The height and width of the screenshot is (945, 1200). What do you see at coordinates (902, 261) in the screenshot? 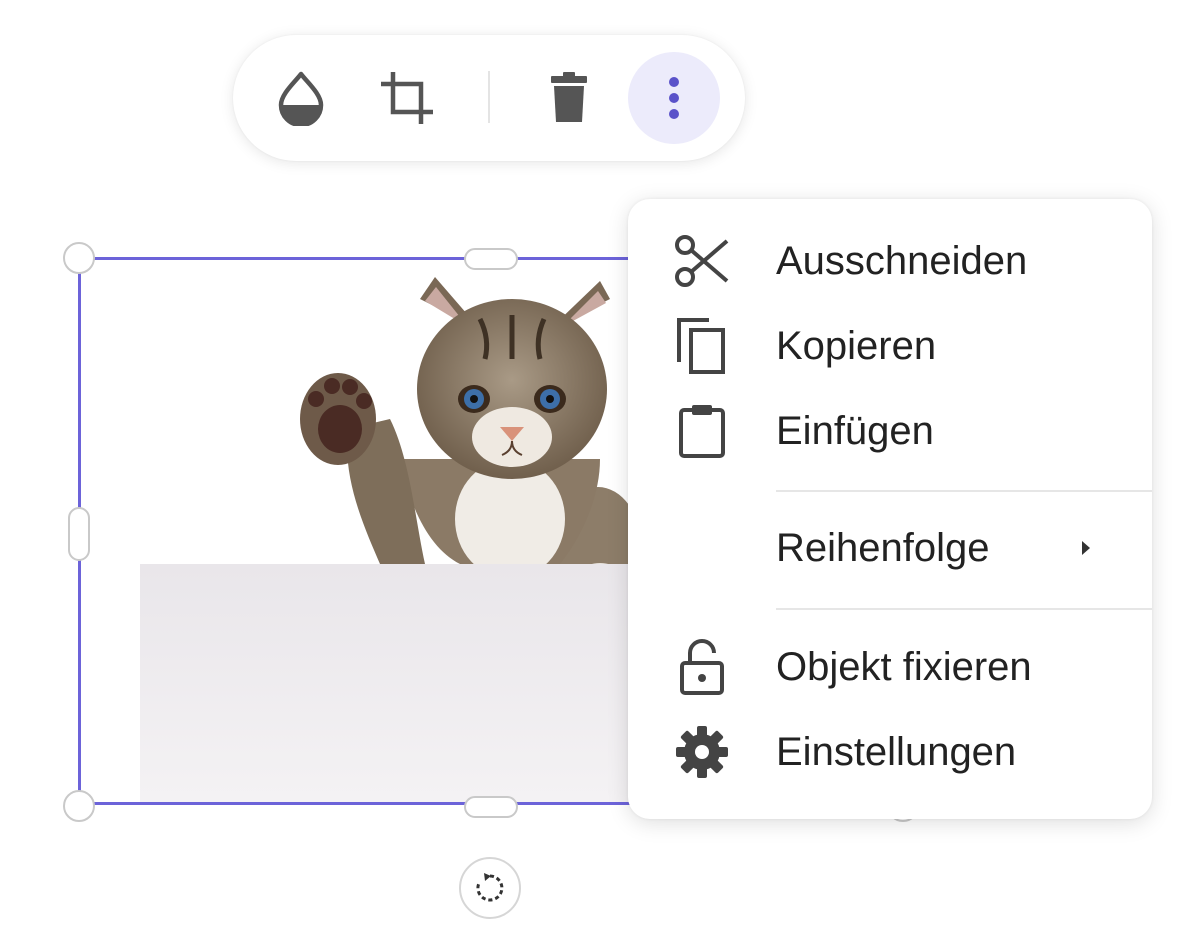
I see `menu-label-cut: Ausschneiden` at bounding box center [902, 261].